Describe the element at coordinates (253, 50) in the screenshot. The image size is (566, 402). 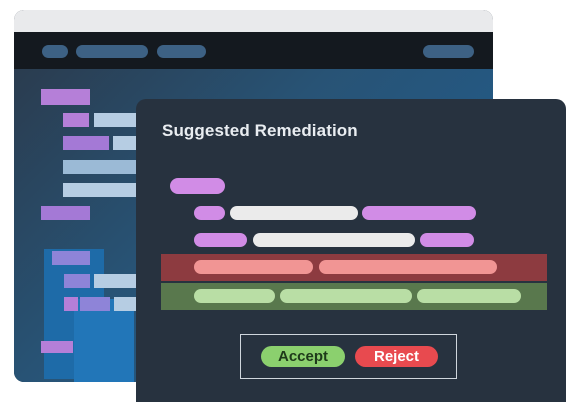
I see `editor-toolbar` at that location.